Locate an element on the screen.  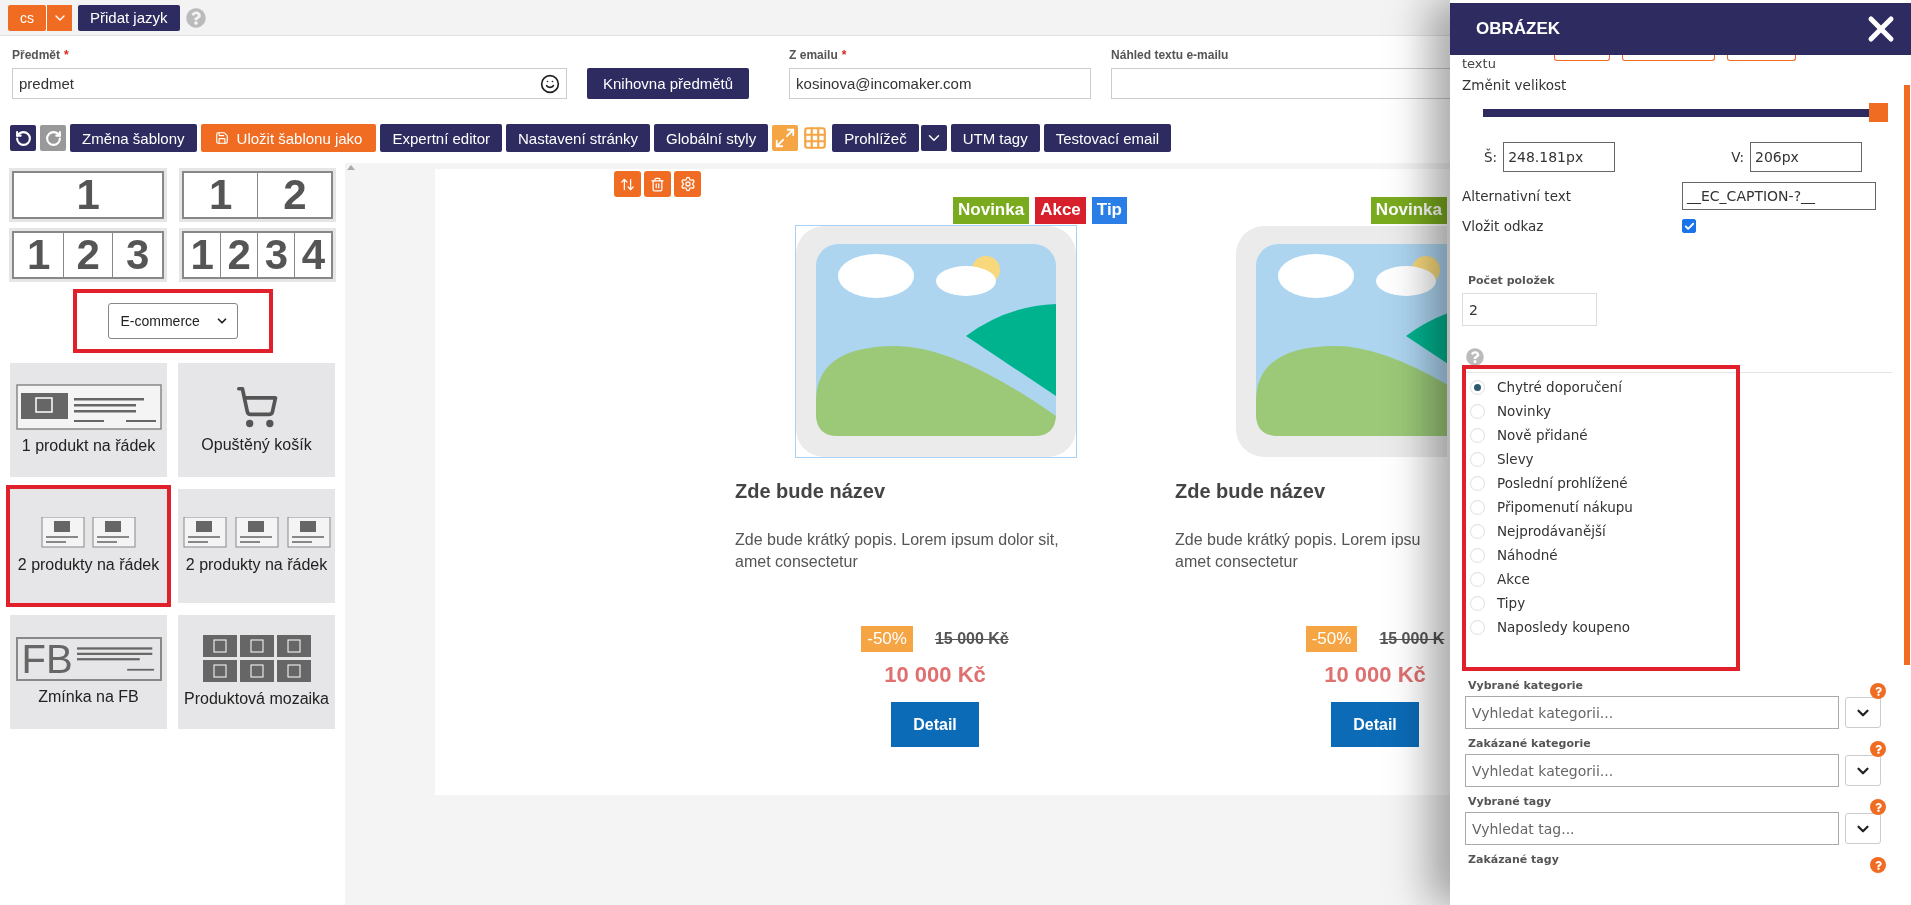
radio-label: Tipy is located at coordinates (1511, 603).